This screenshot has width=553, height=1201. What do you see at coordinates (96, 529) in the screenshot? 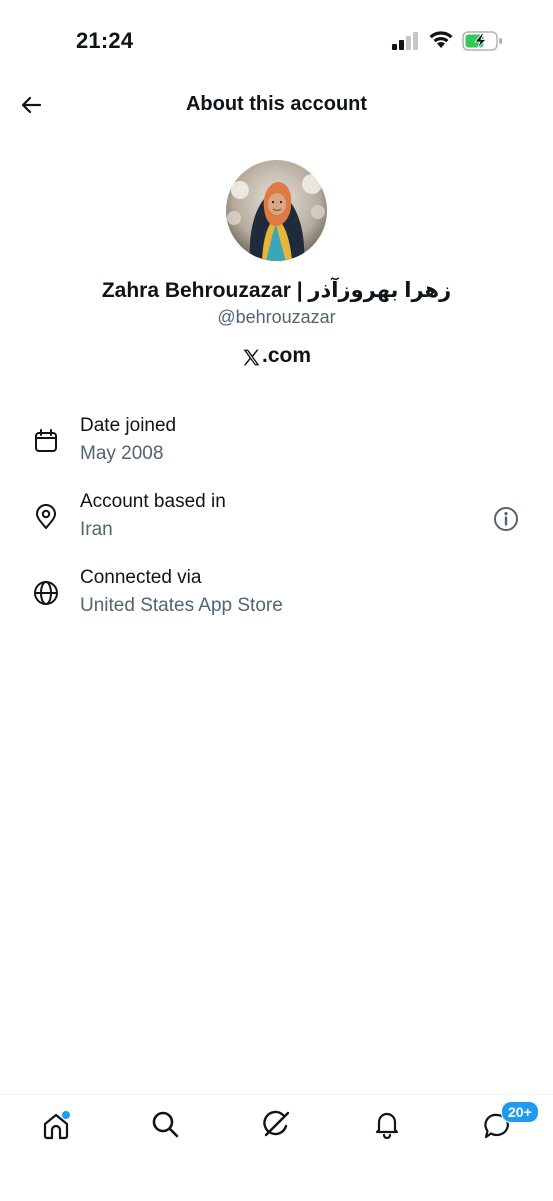
I see `account-based-in-value: Iran` at bounding box center [96, 529].